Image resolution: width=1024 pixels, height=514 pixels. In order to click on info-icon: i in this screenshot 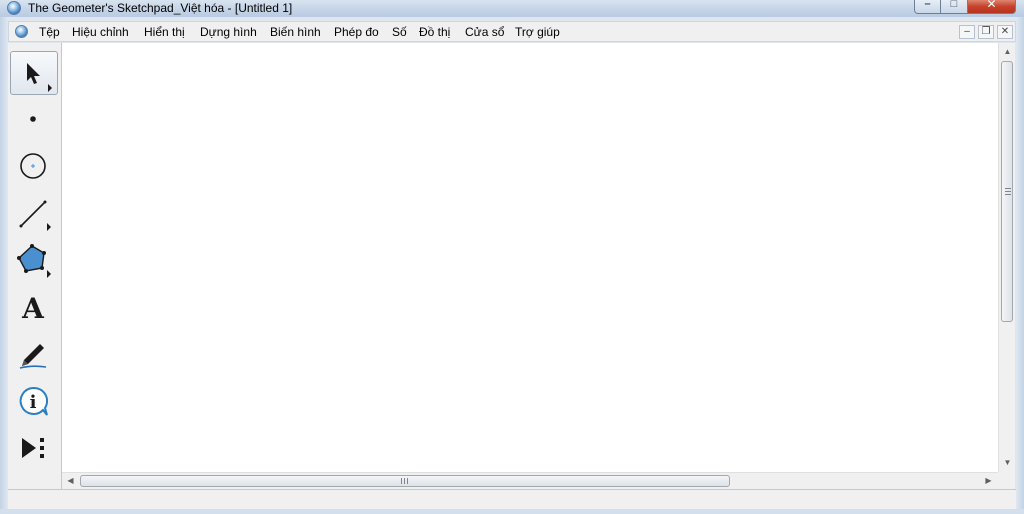, I will do `click(34, 401)`.